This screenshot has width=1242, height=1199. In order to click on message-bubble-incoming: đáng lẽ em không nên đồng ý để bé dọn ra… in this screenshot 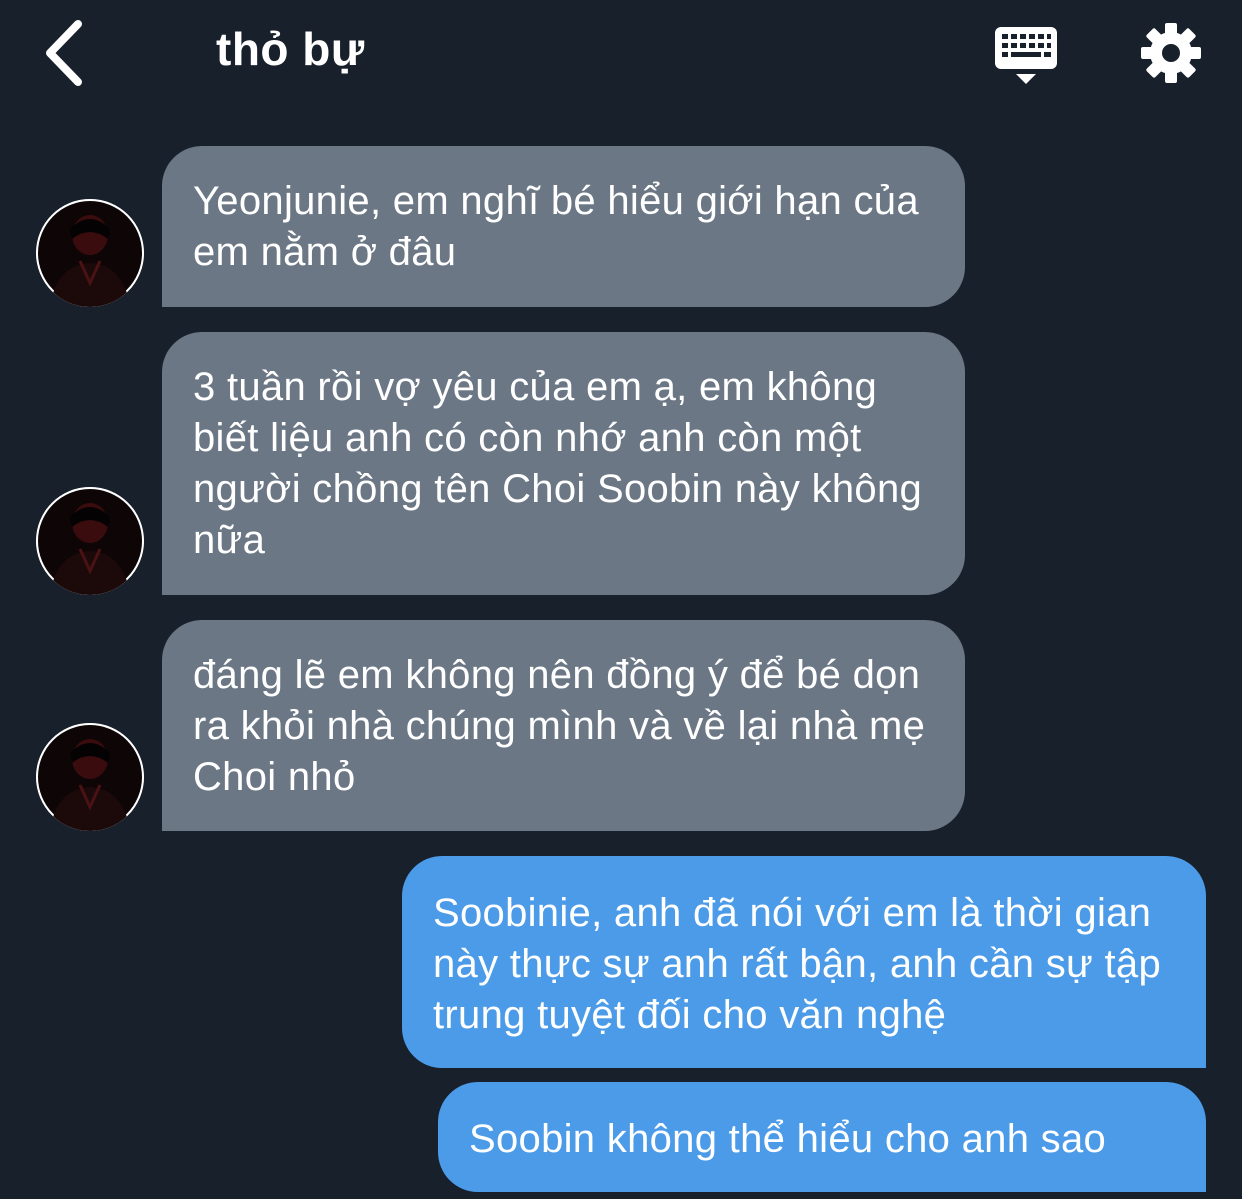, I will do `click(563, 725)`.